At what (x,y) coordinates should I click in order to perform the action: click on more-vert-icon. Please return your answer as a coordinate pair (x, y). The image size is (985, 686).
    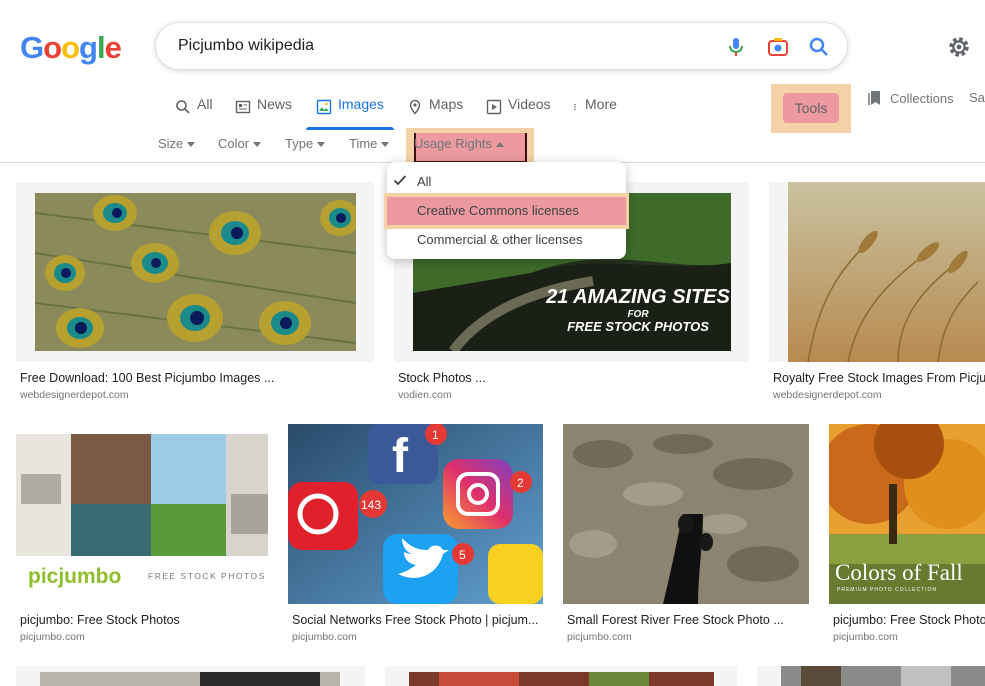
    Looking at the image, I should click on (575, 107).